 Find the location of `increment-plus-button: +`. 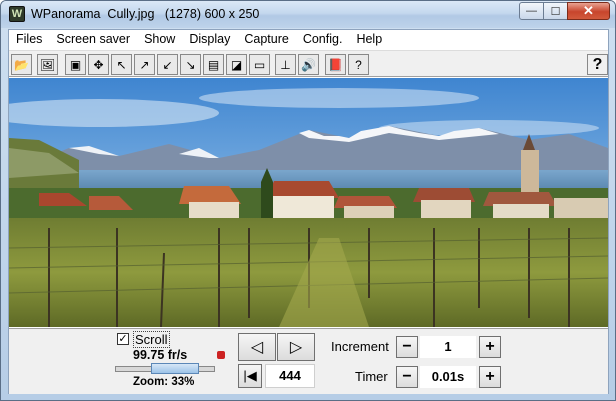

increment-plus-button: + is located at coordinates (490, 347).